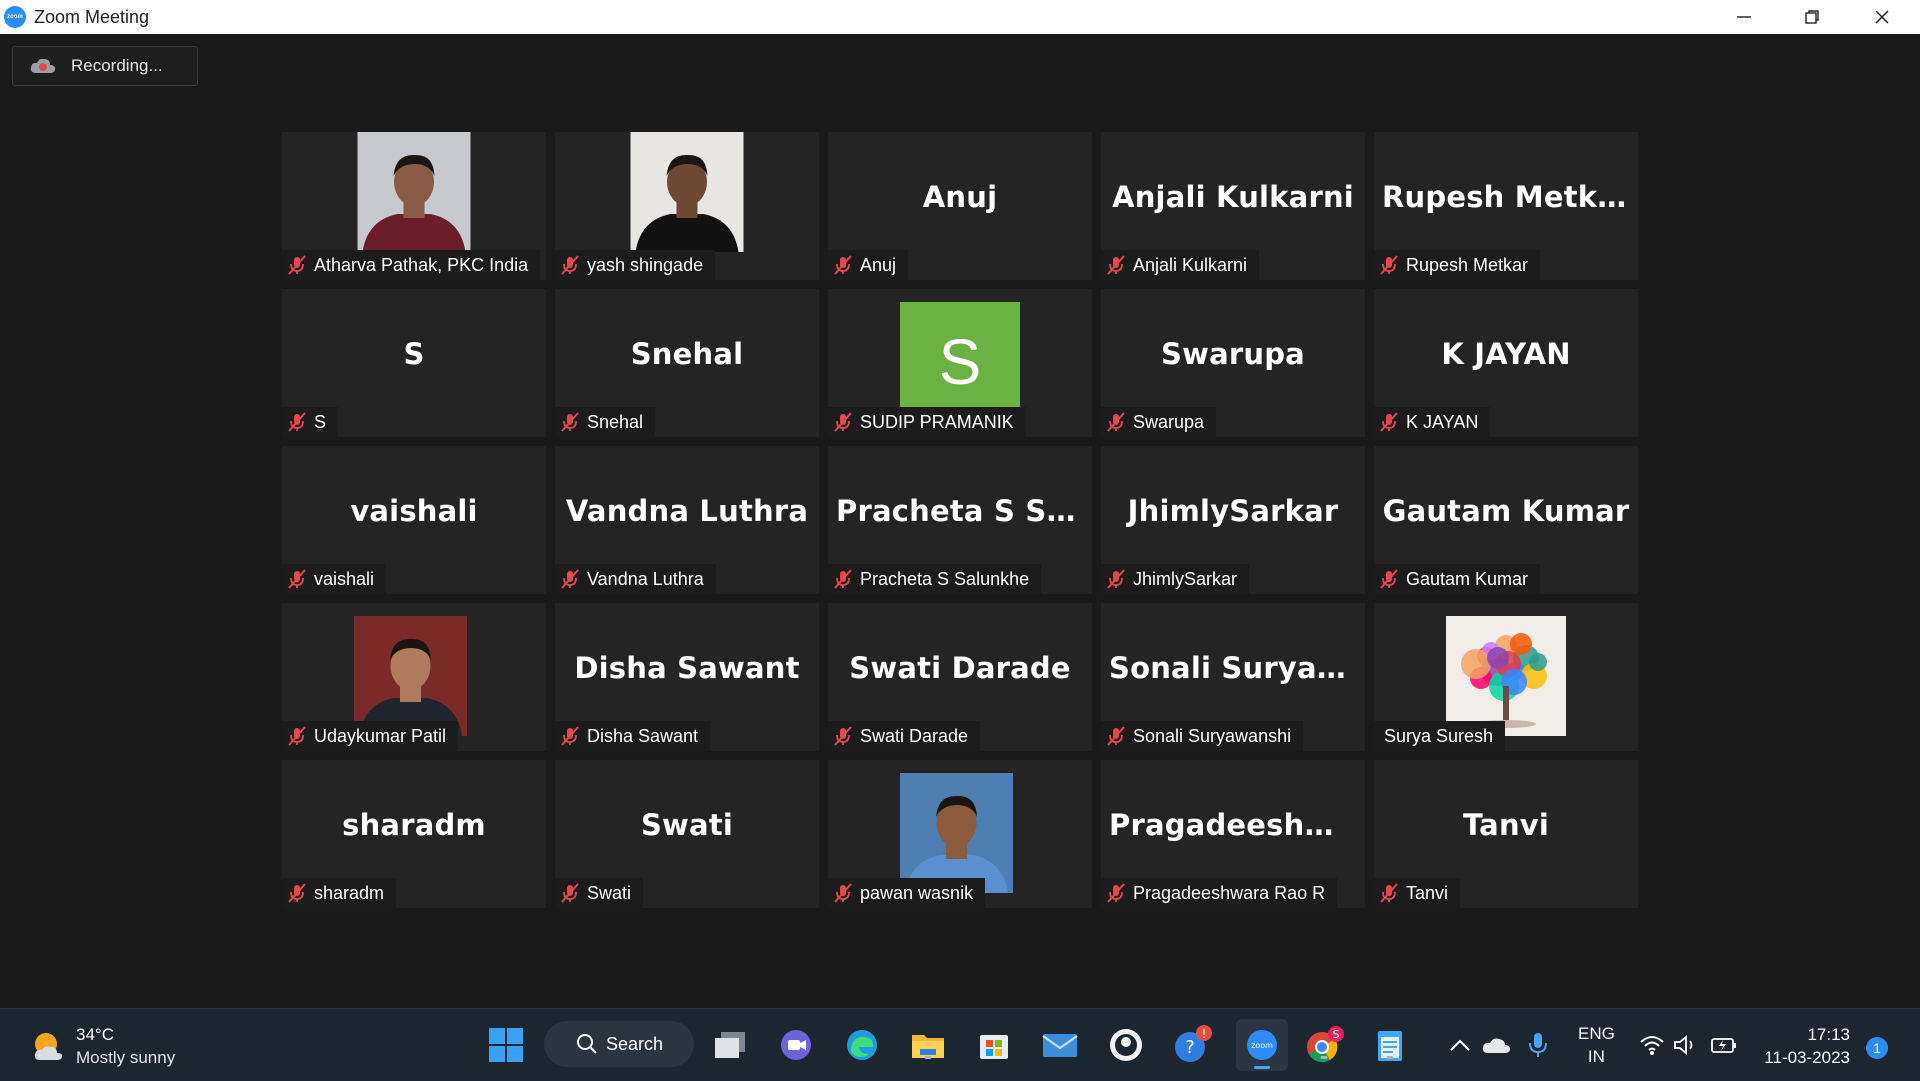 The width and height of the screenshot is (1920, 1081). What do you see at coordinates (1390, 1057) in the screenshot?
I see `running-indicator` at bounding box center [1390, 1057].